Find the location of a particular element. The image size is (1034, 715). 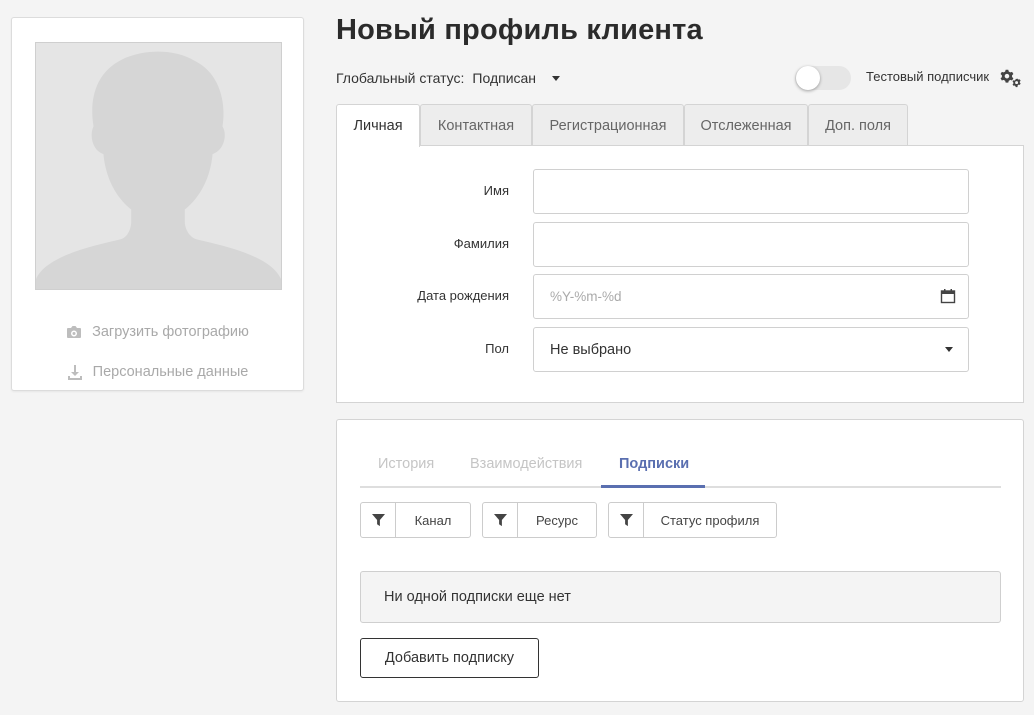

gears-icon is located at coordinates (1010, 78).